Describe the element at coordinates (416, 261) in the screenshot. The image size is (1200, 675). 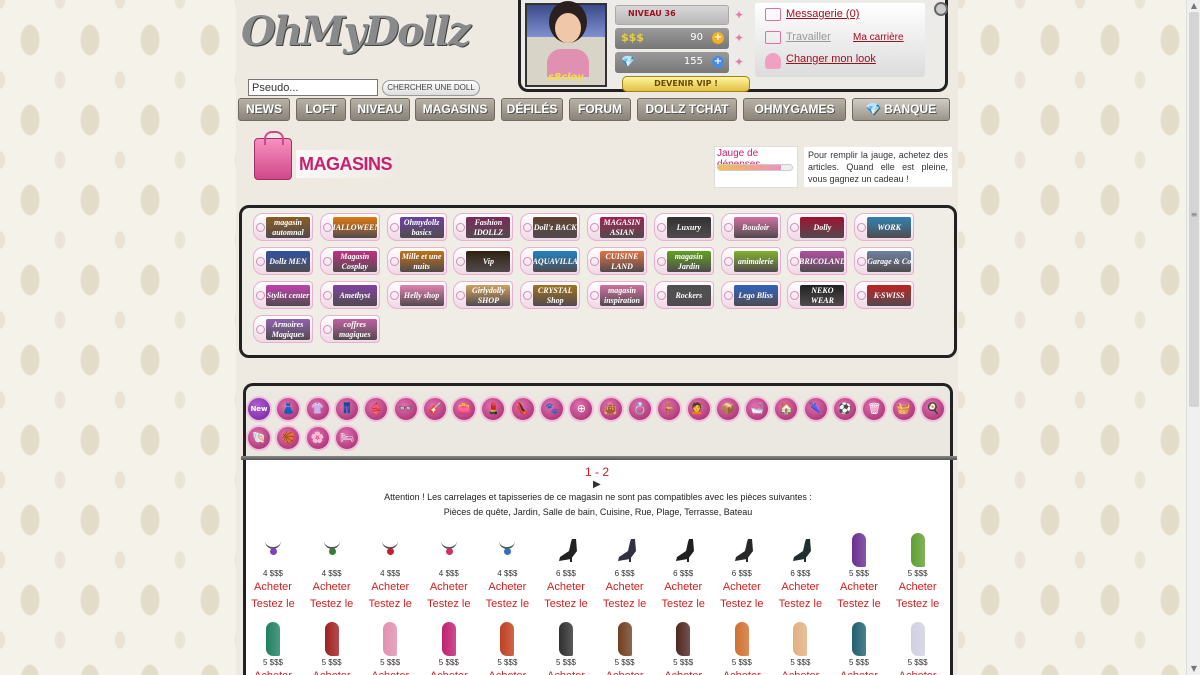
I see `shop-link: Mille et une nuits` at that location.